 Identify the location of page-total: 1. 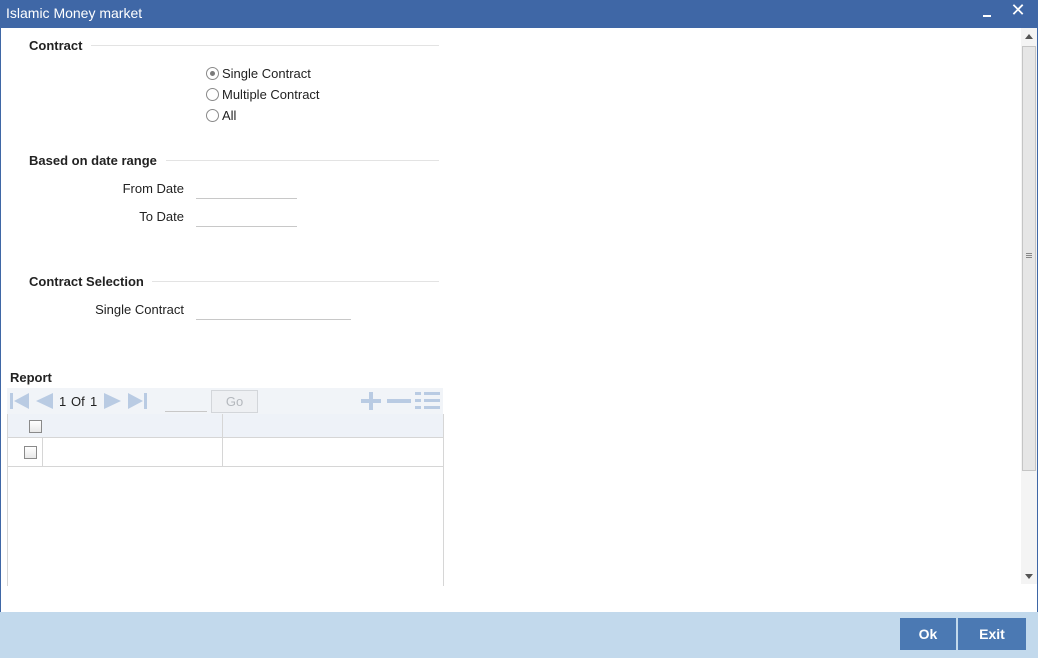
(94, 401).